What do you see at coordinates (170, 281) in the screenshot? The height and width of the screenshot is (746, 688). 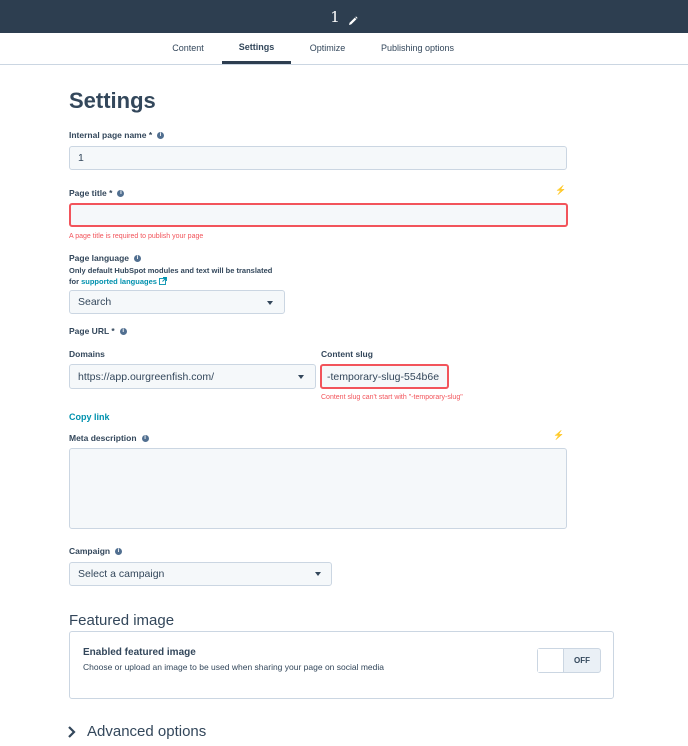 I see `page-language-helper-line2: for supported languages` at bounding box center [170, 281].